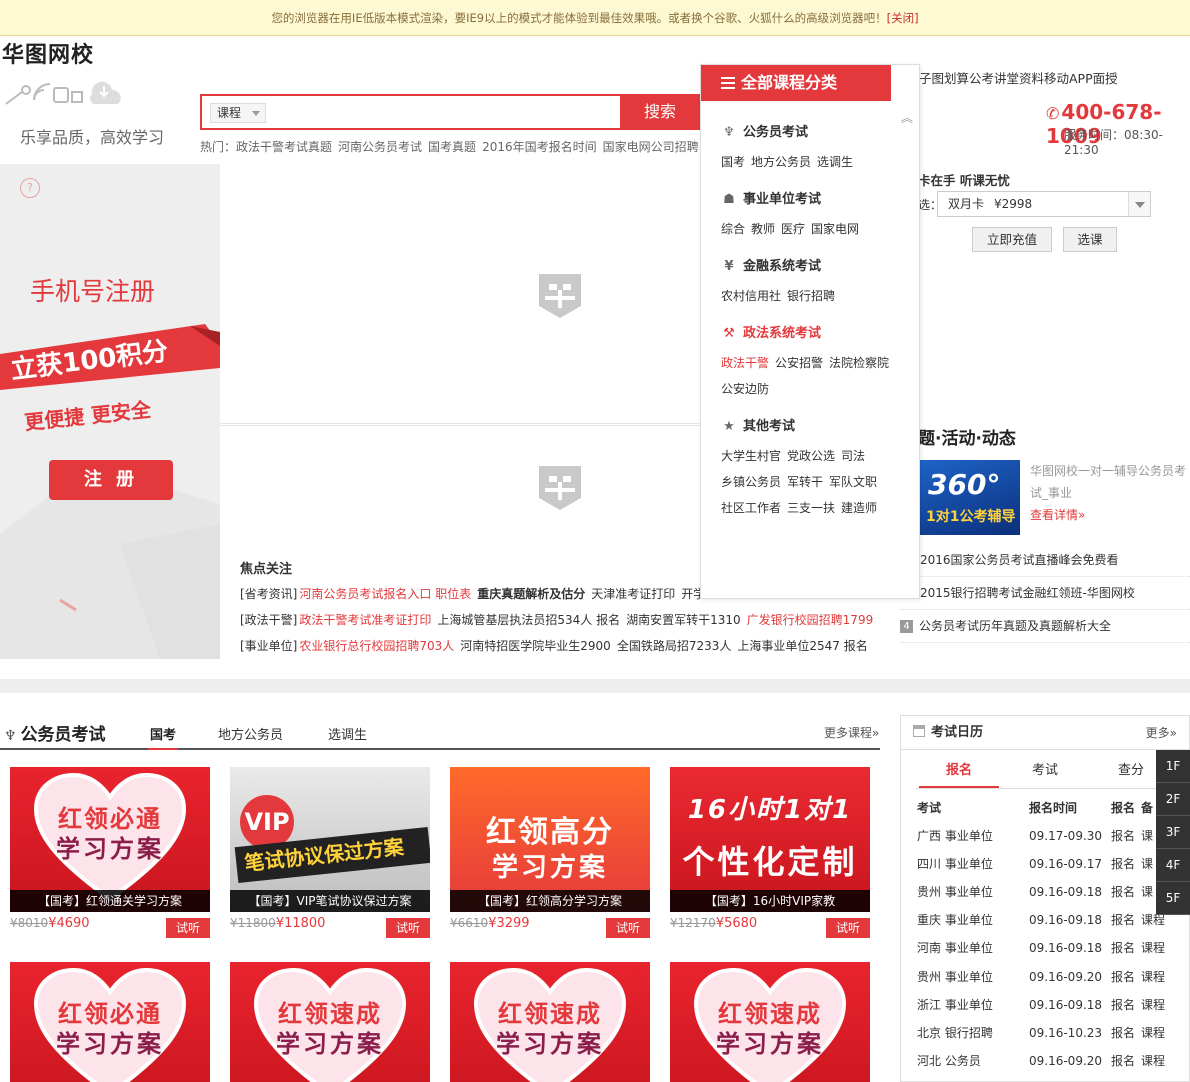 Image resolution: width=1190 pixels, height=1082 pixels. Describe the element at coordinates (111, 480) in the screenshot. I see `register-button: 注 册` at that location.